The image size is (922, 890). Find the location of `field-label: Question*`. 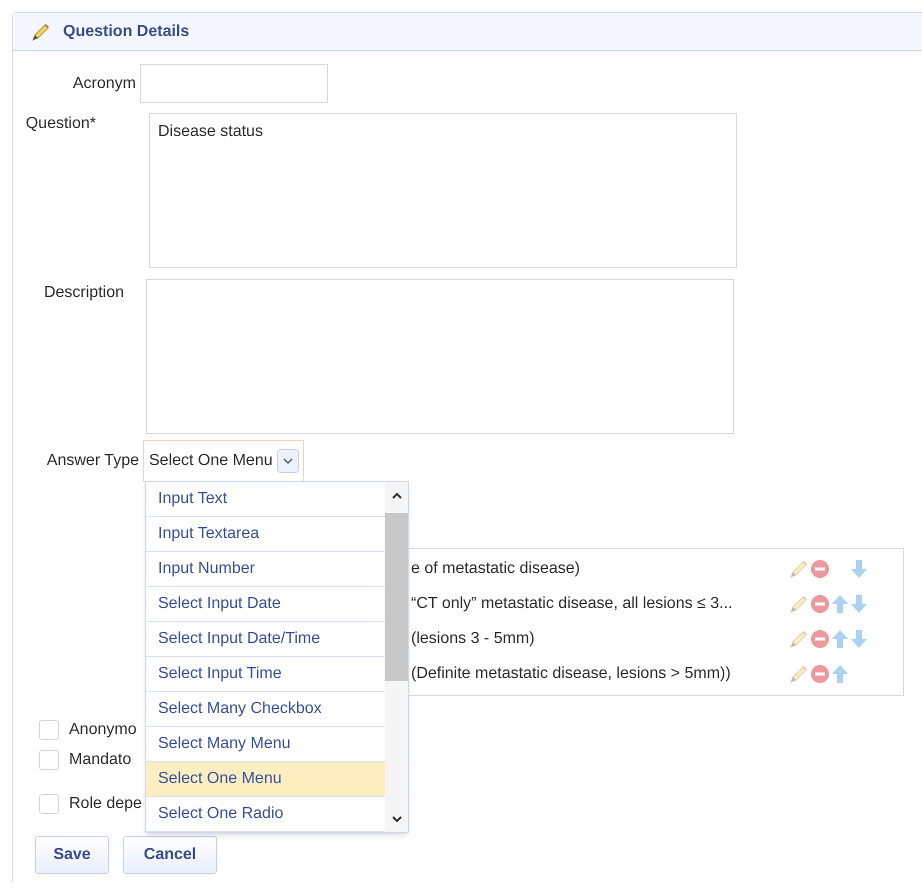

field-label: Question* is located at coordinates (60, 124).